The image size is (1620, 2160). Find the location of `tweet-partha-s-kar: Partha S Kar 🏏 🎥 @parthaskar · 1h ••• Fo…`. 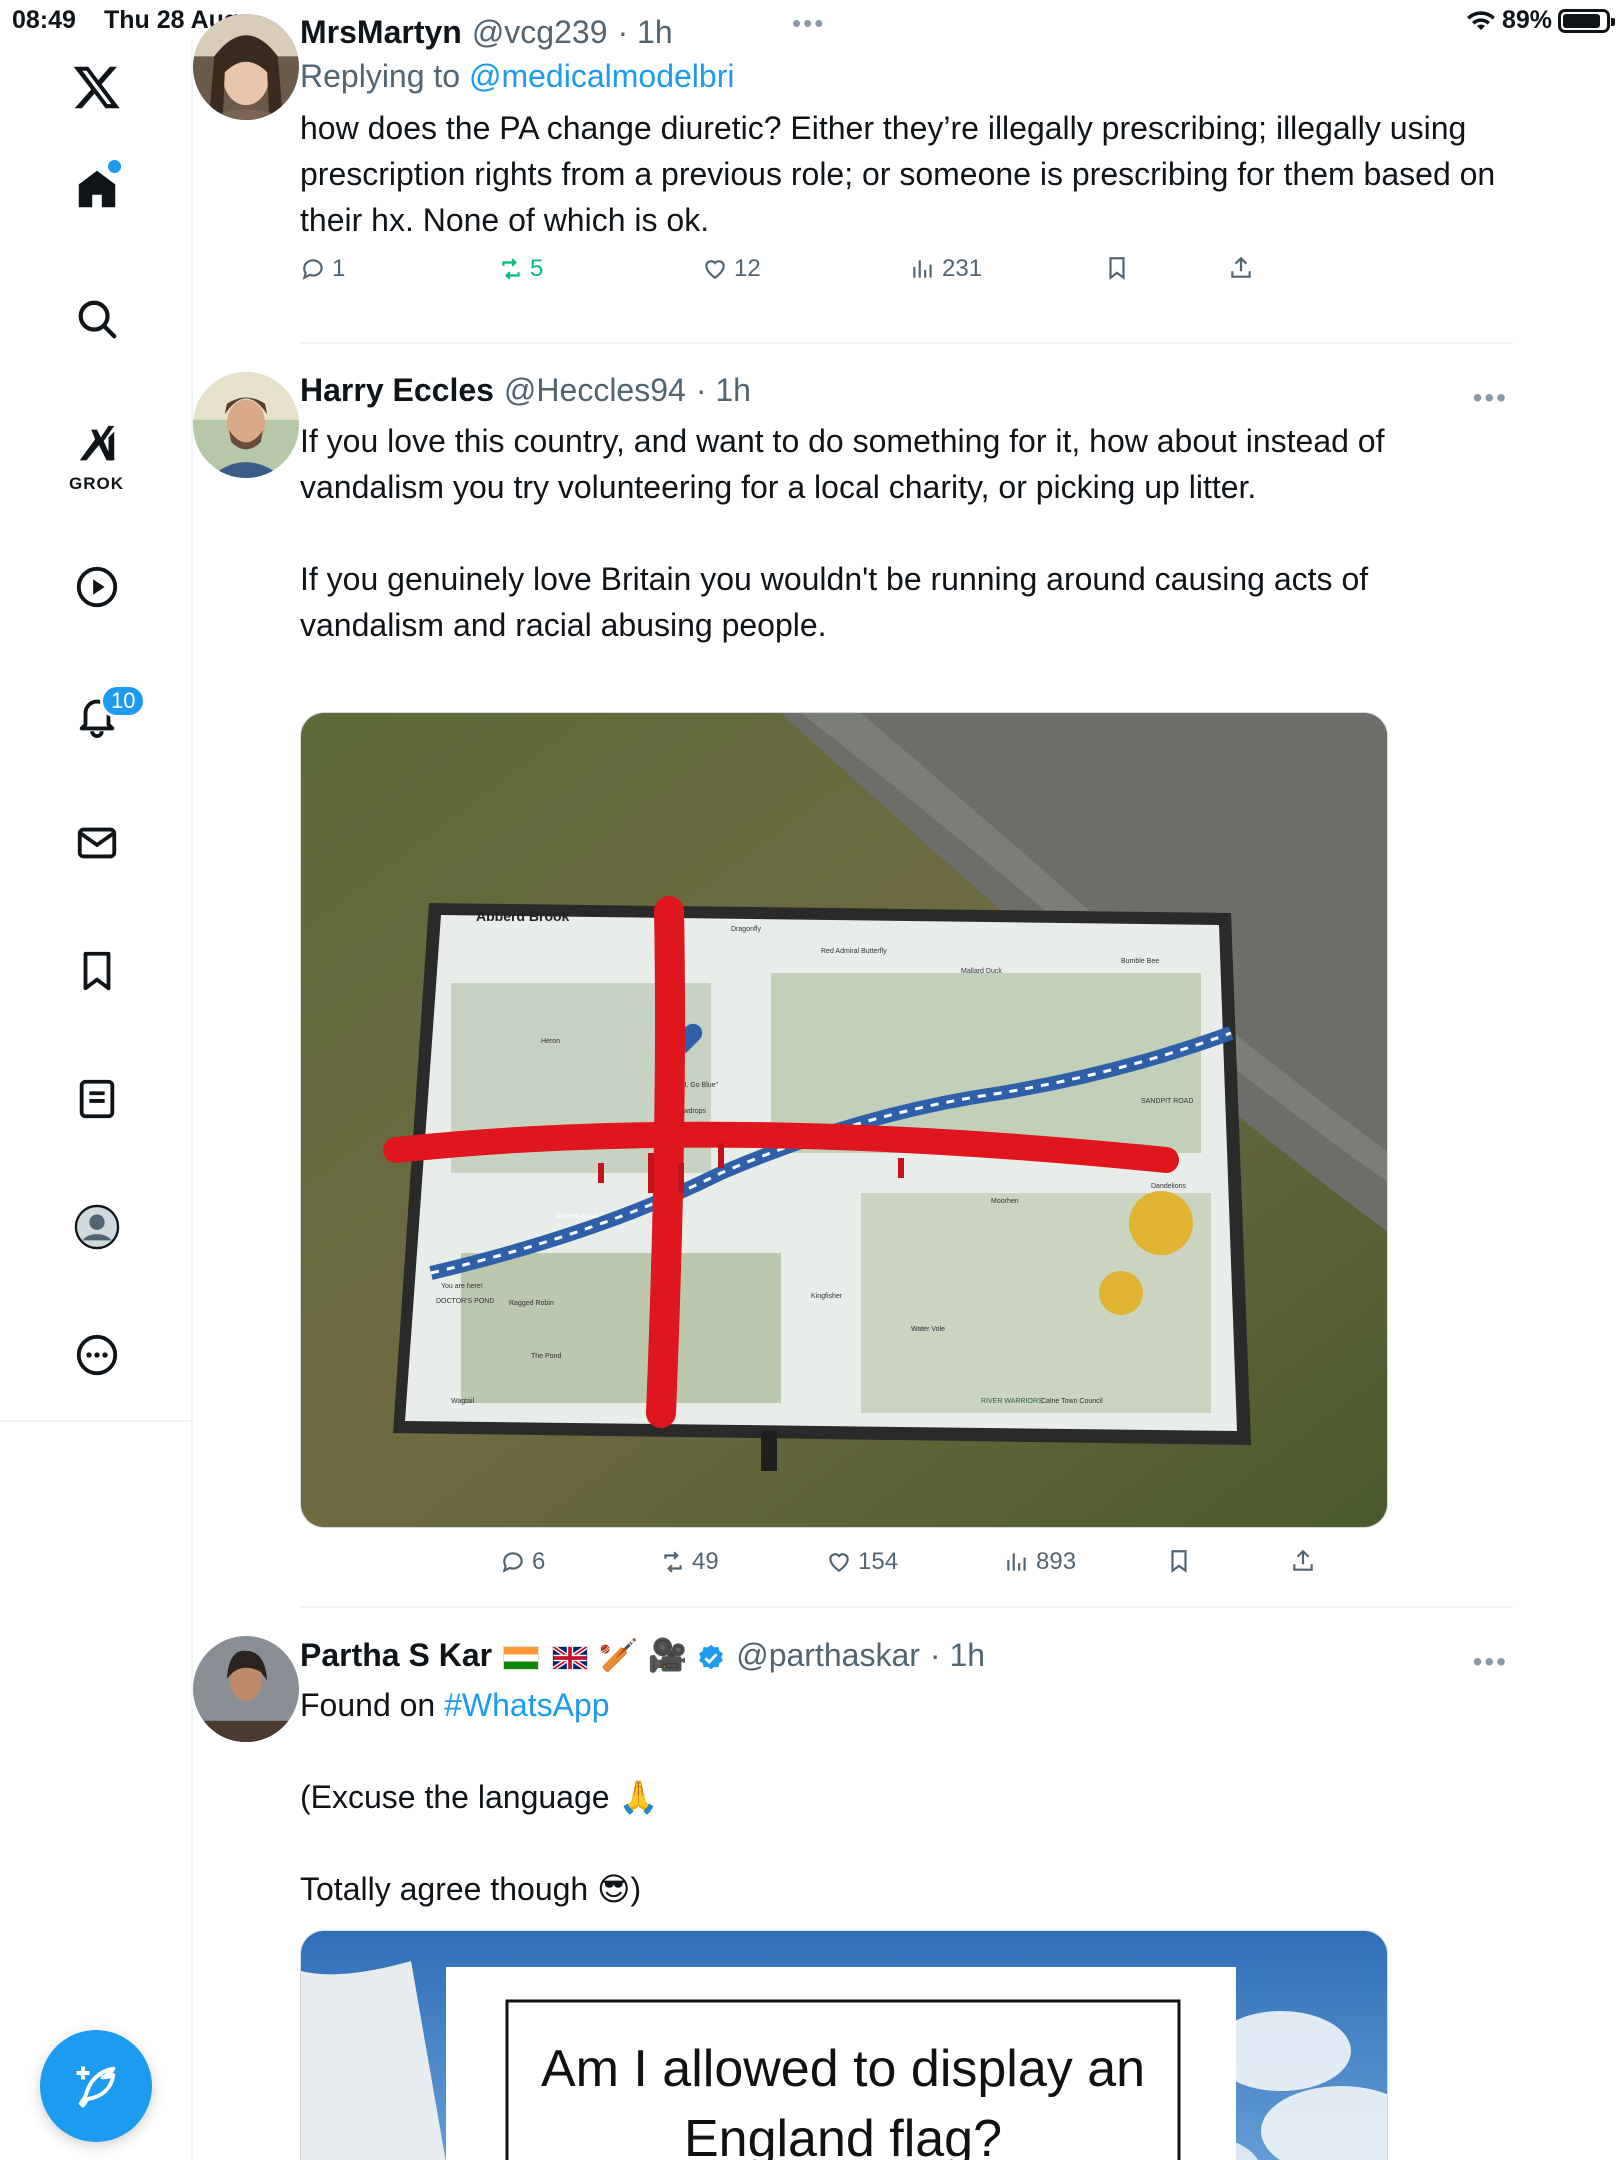

tweet-partha-s-kar: Partha S Kar 🏏 🎥 @parthaskar · 1h ••• Fo… is located at coordinates (850, 1774).